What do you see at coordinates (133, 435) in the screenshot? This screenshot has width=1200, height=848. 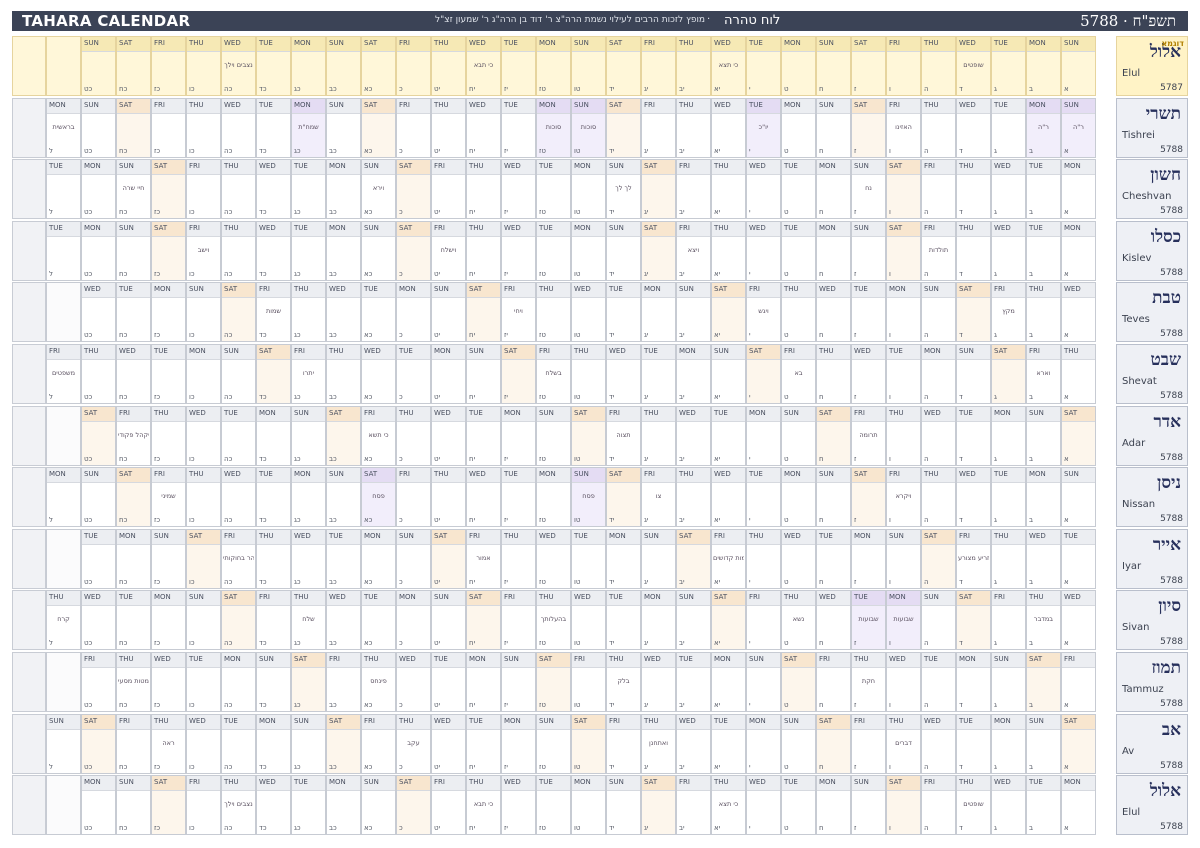 I see `day-cell: FRI ויקהל פקודי כח` at bounding box center [133, 435].